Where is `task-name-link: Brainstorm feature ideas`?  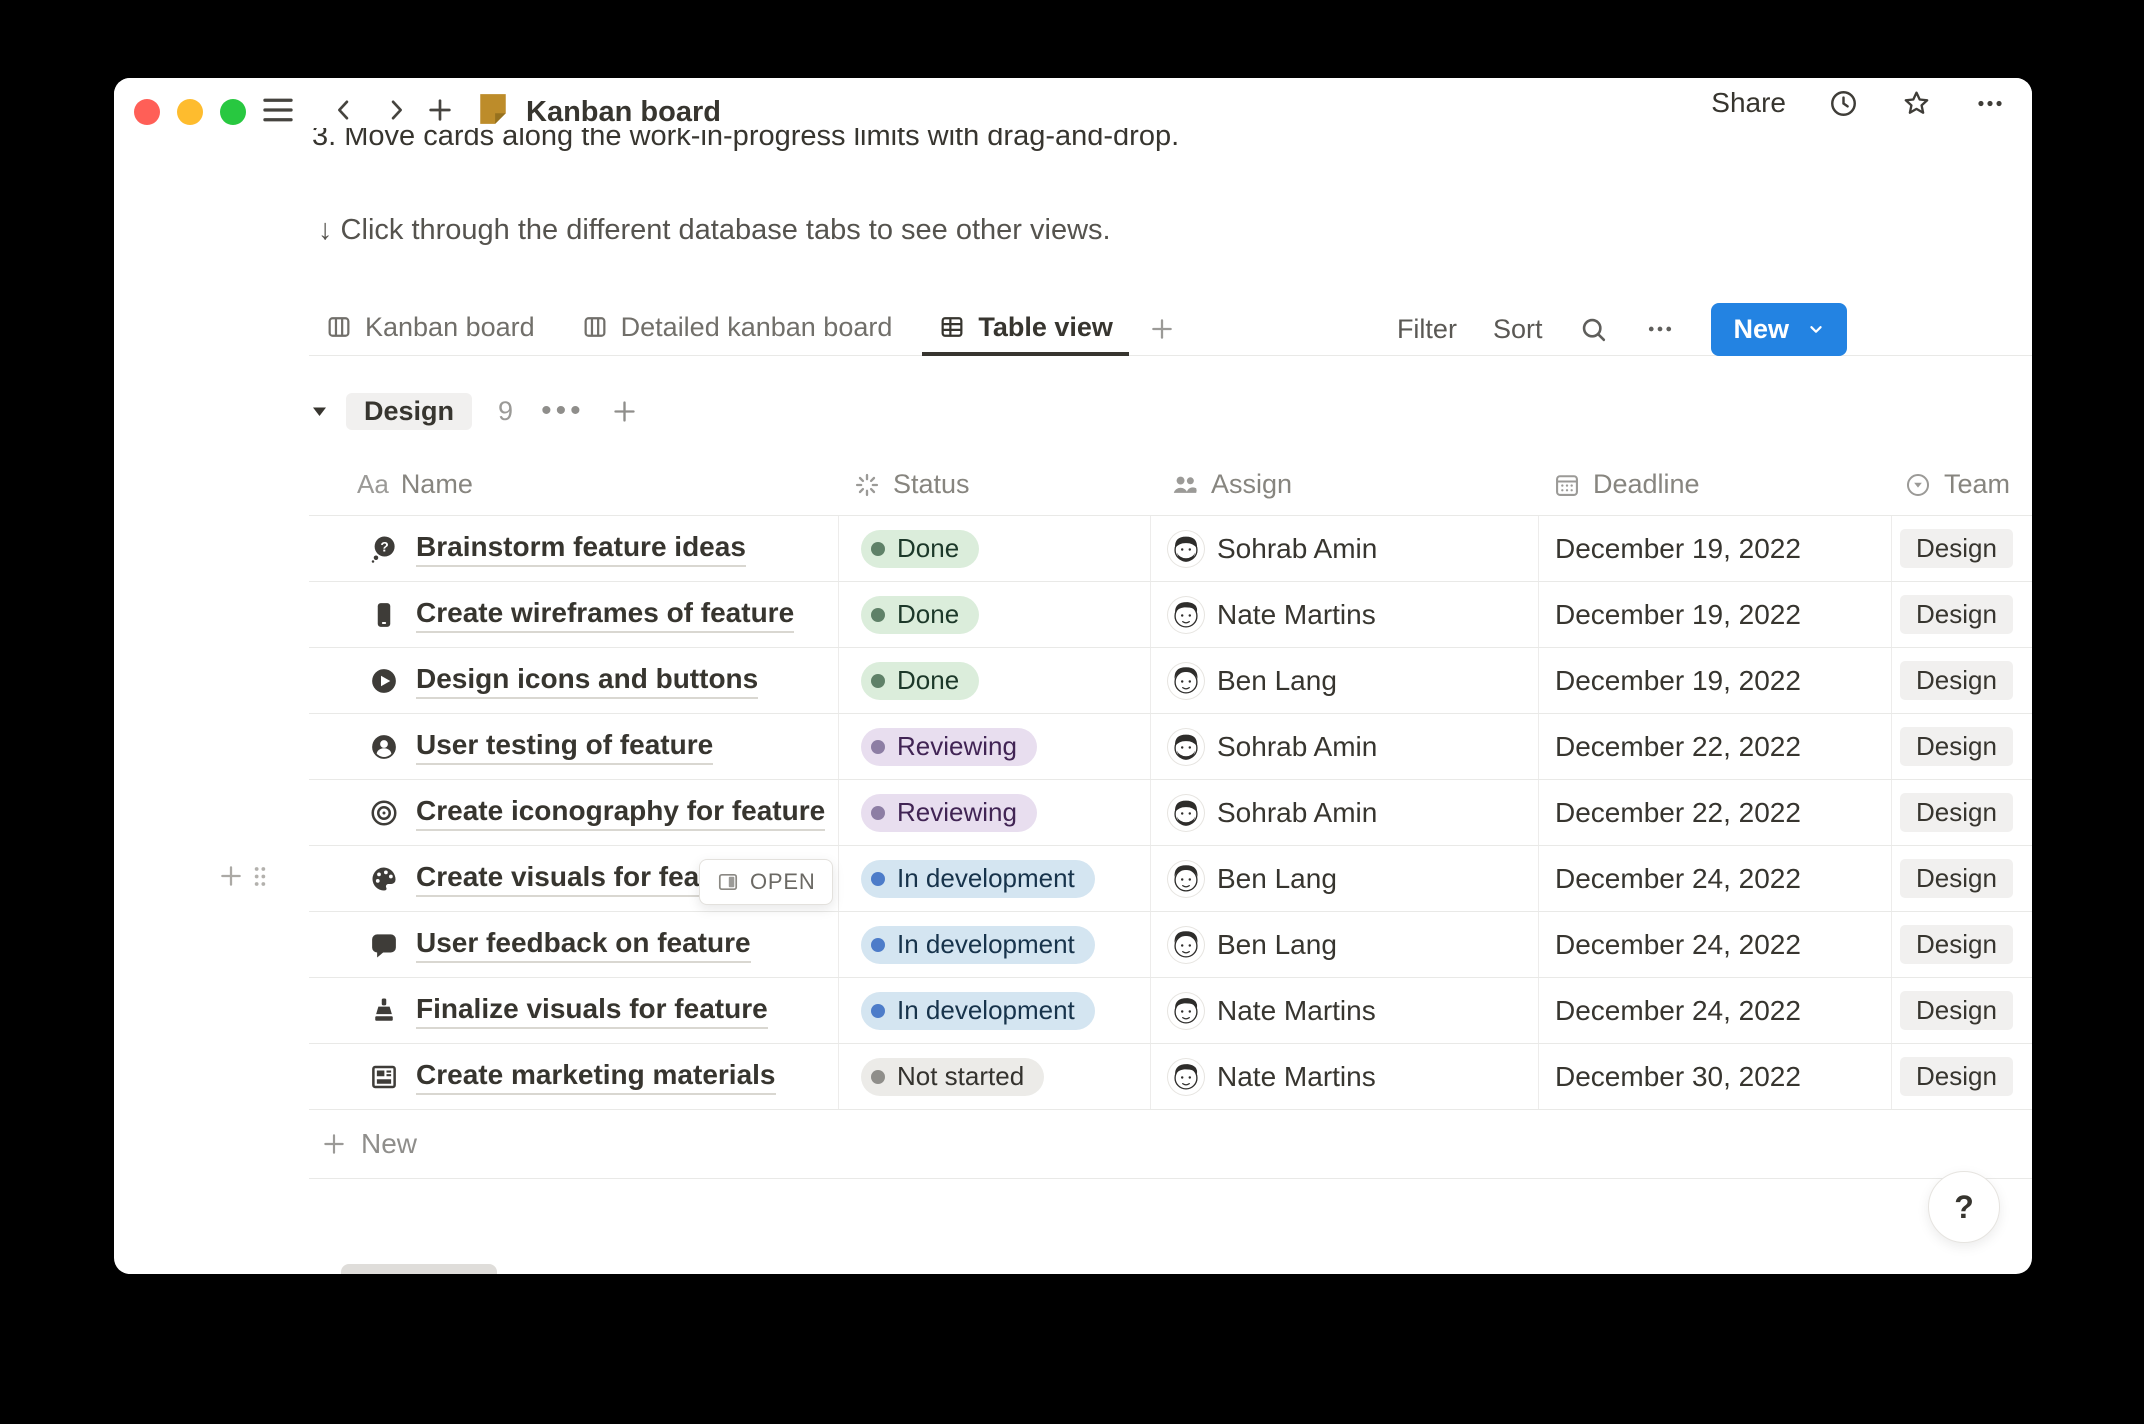 task-name-link: Brainstorm feature ideas is located at coordinates (581, 549).